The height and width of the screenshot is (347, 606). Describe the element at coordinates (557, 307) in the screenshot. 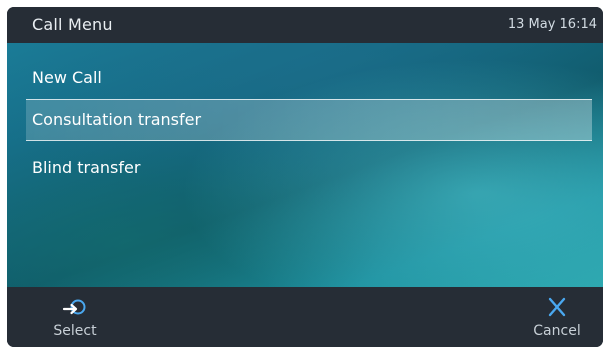

I see `close-x-icon` at that location.